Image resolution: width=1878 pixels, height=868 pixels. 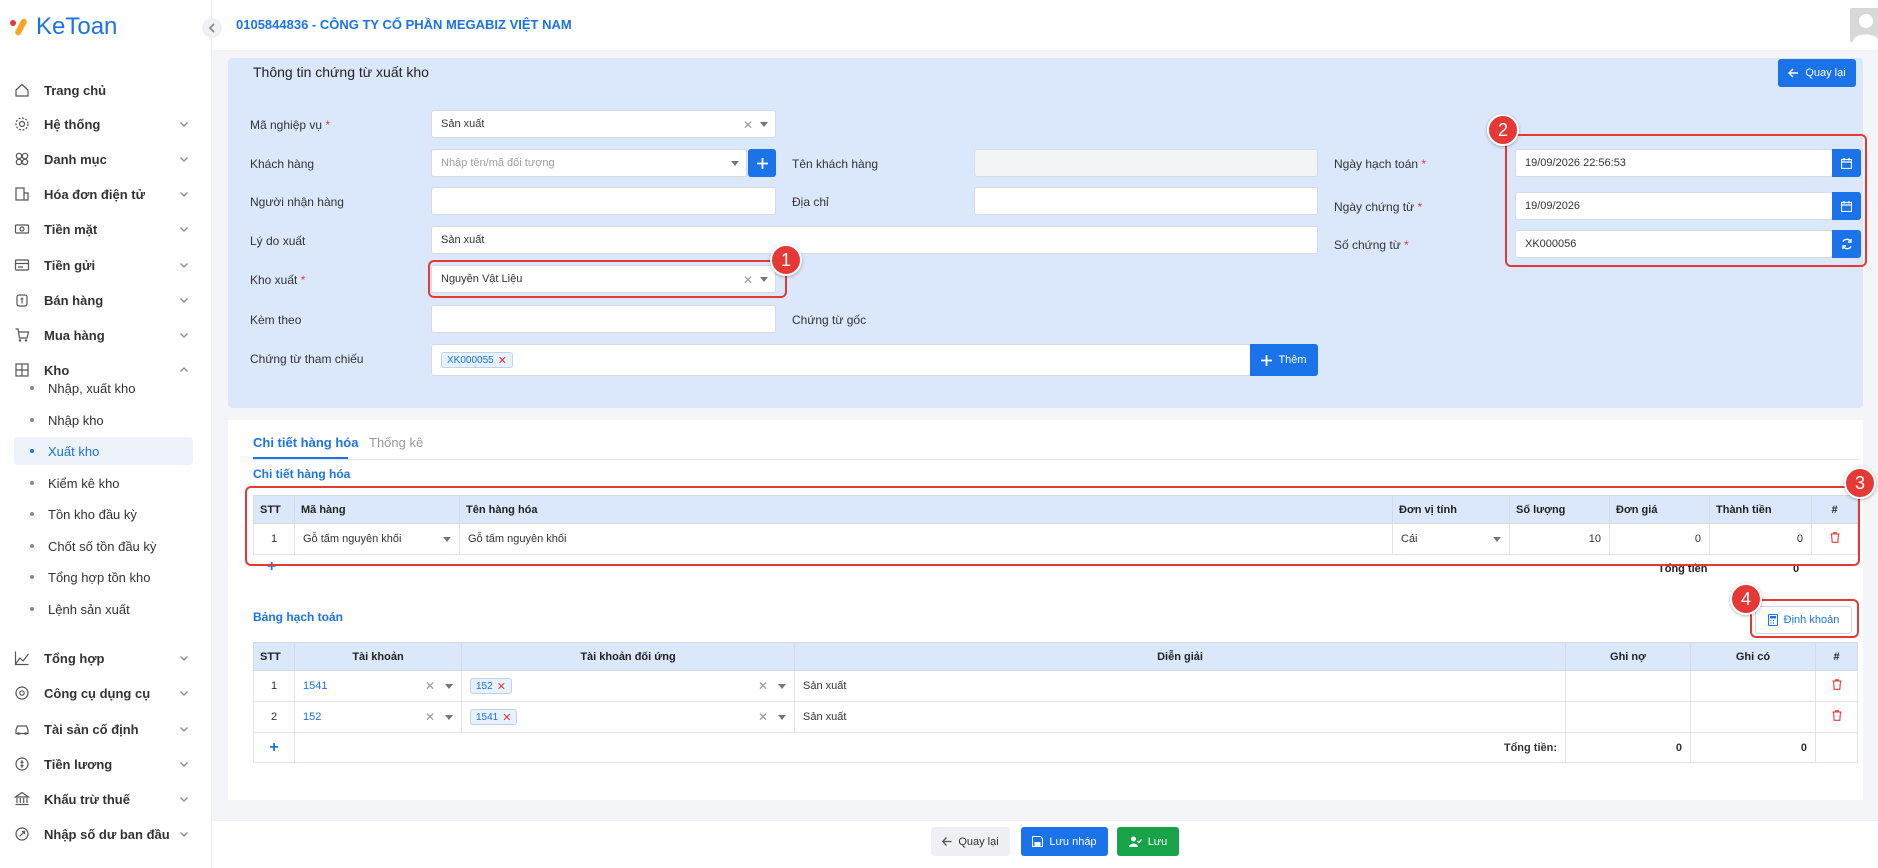 I want to click on accounting-row: 2 152 ✕ 1541 ✕ ✕ Sản xuất, so click(x=1055, y=717).